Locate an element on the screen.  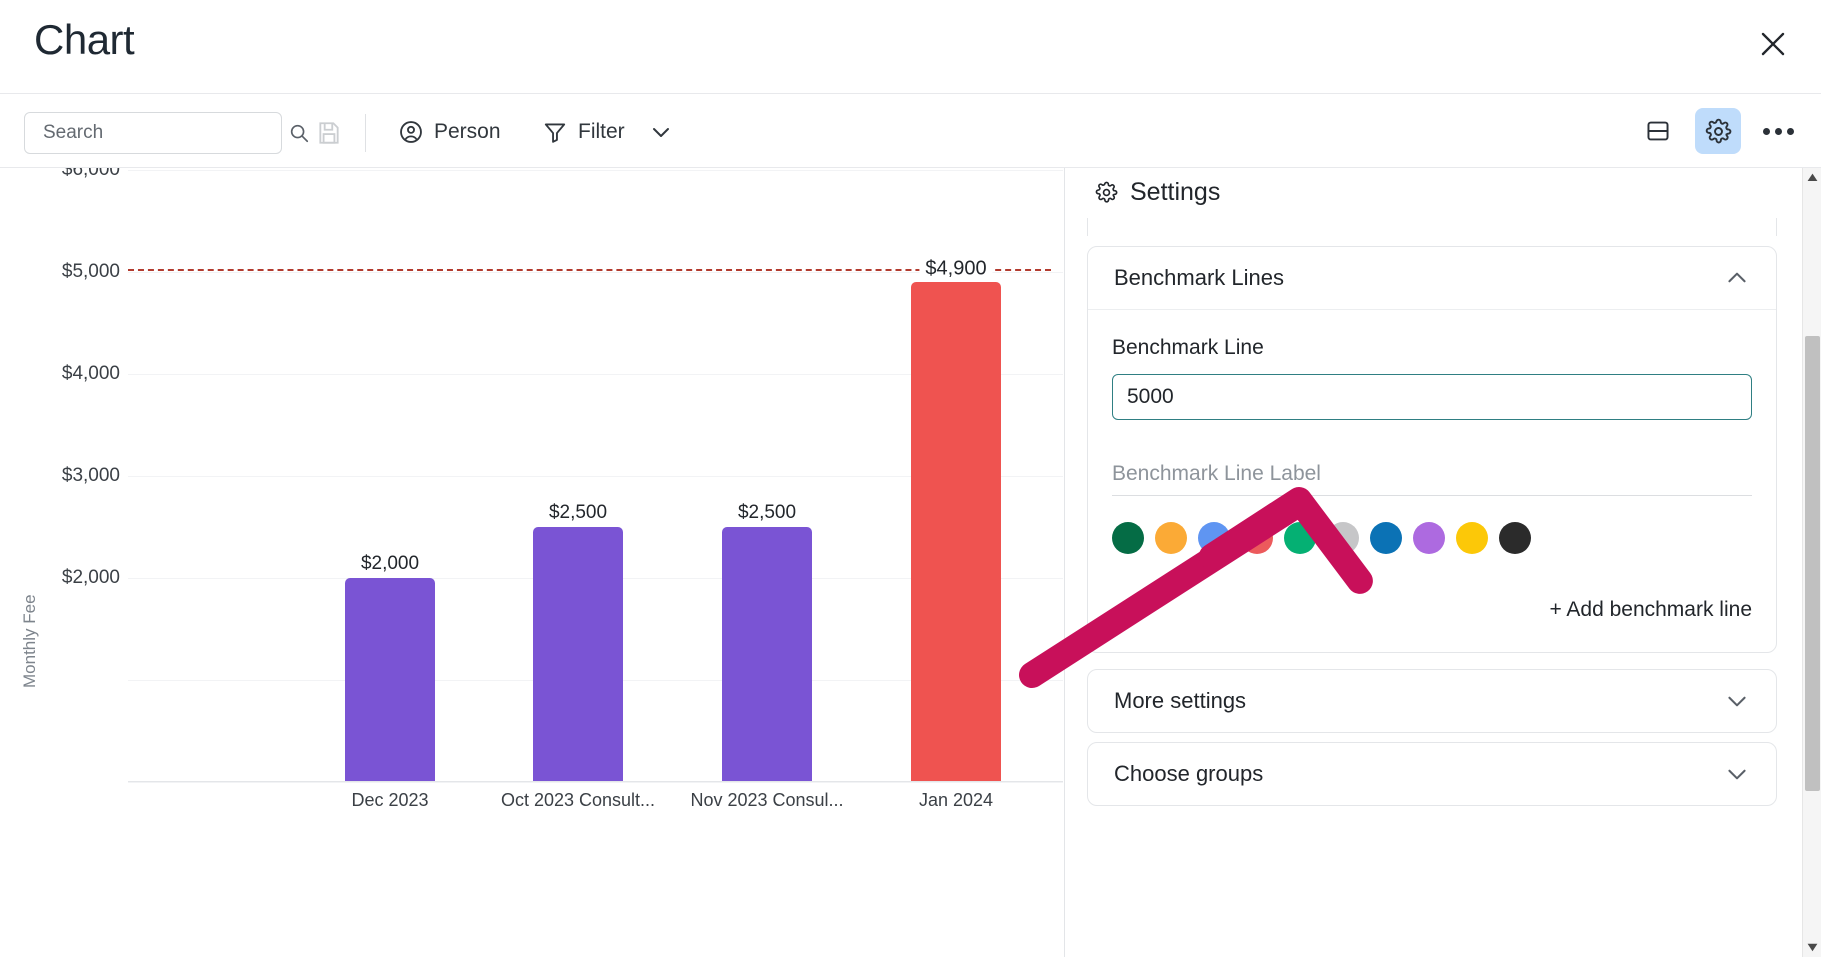
color-swatch-purple is located at coordinates (1429, 538).